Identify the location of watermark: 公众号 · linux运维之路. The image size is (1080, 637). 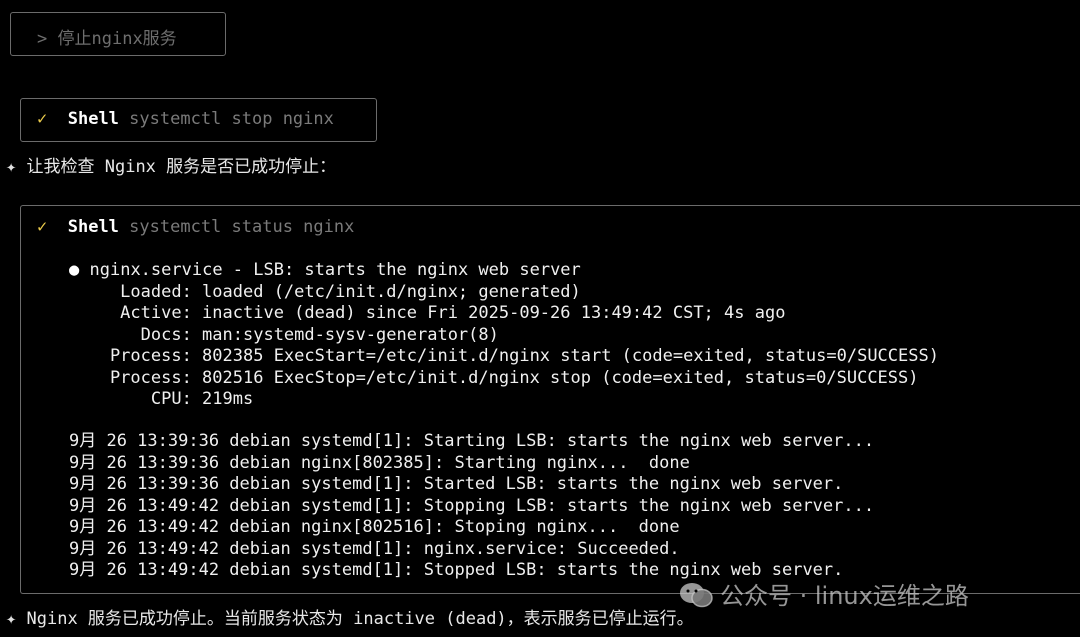
(823, 593).